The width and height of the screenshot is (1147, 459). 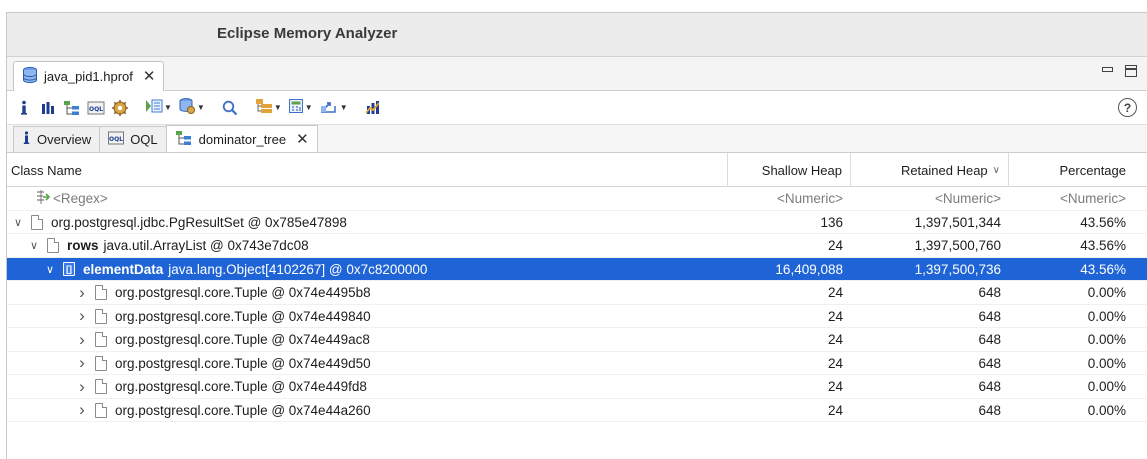 I want to click on column-class-name: Class Name, so click(x=367, y=170).